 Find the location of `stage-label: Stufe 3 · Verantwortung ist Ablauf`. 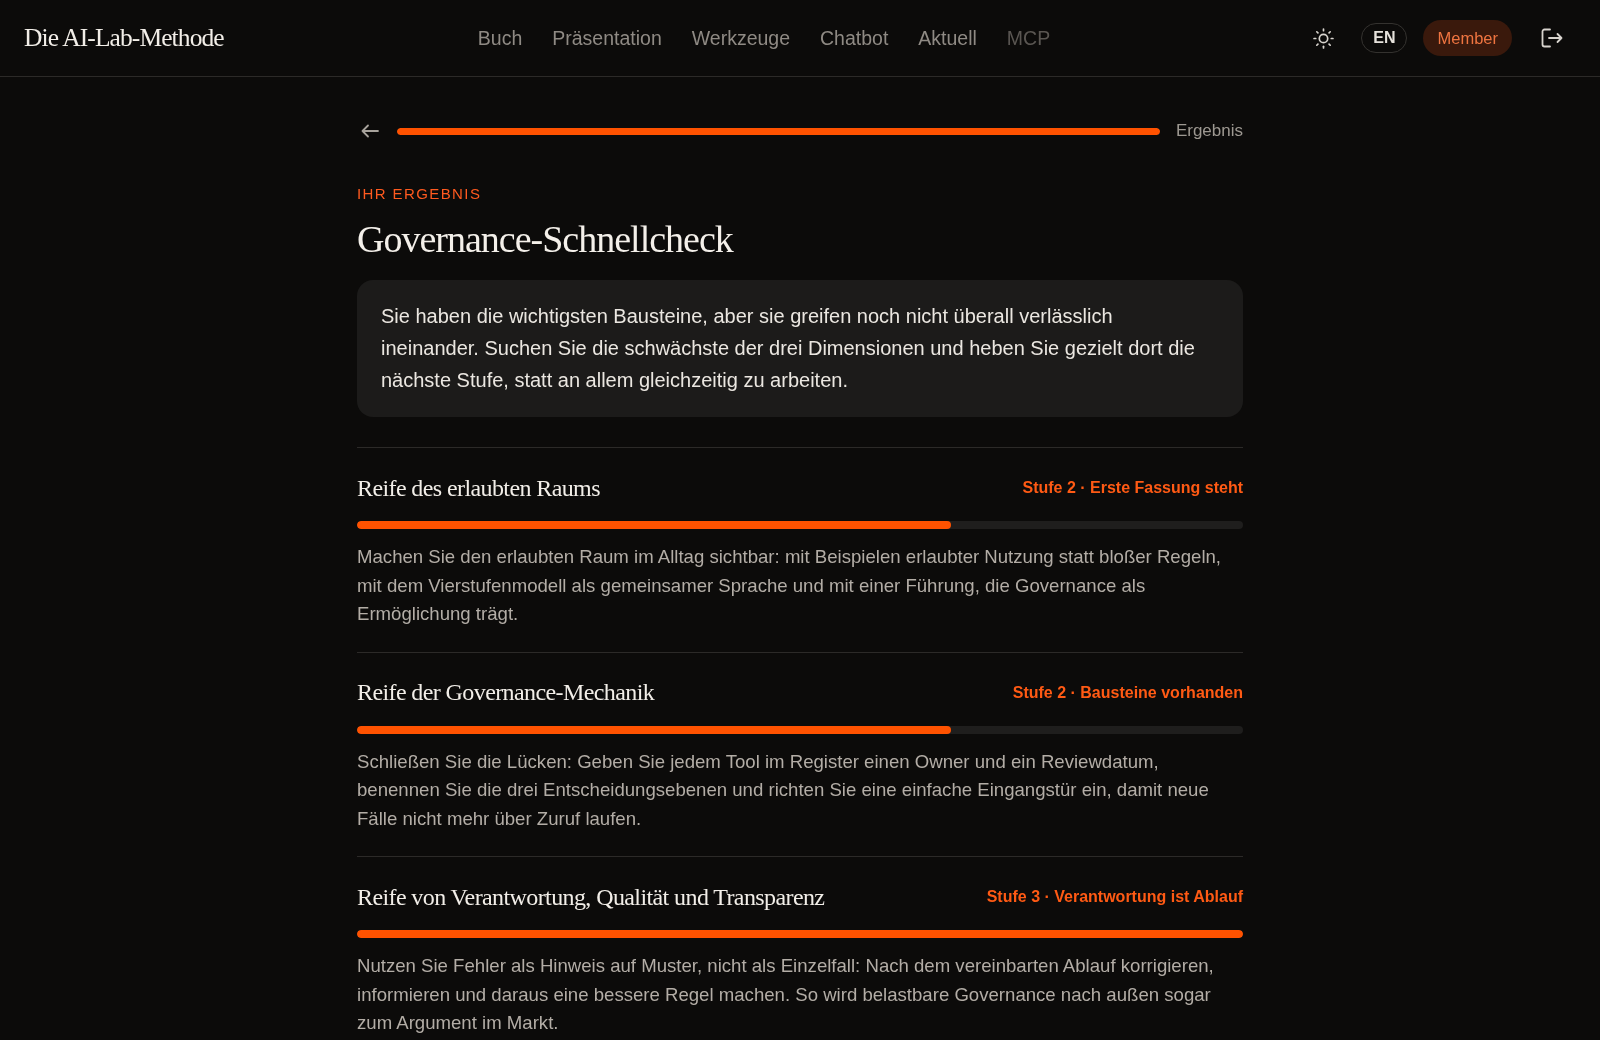

stage-label: Stufe 3 · Verantwortung ist Ablauf is located at coordinates (1114, 897).